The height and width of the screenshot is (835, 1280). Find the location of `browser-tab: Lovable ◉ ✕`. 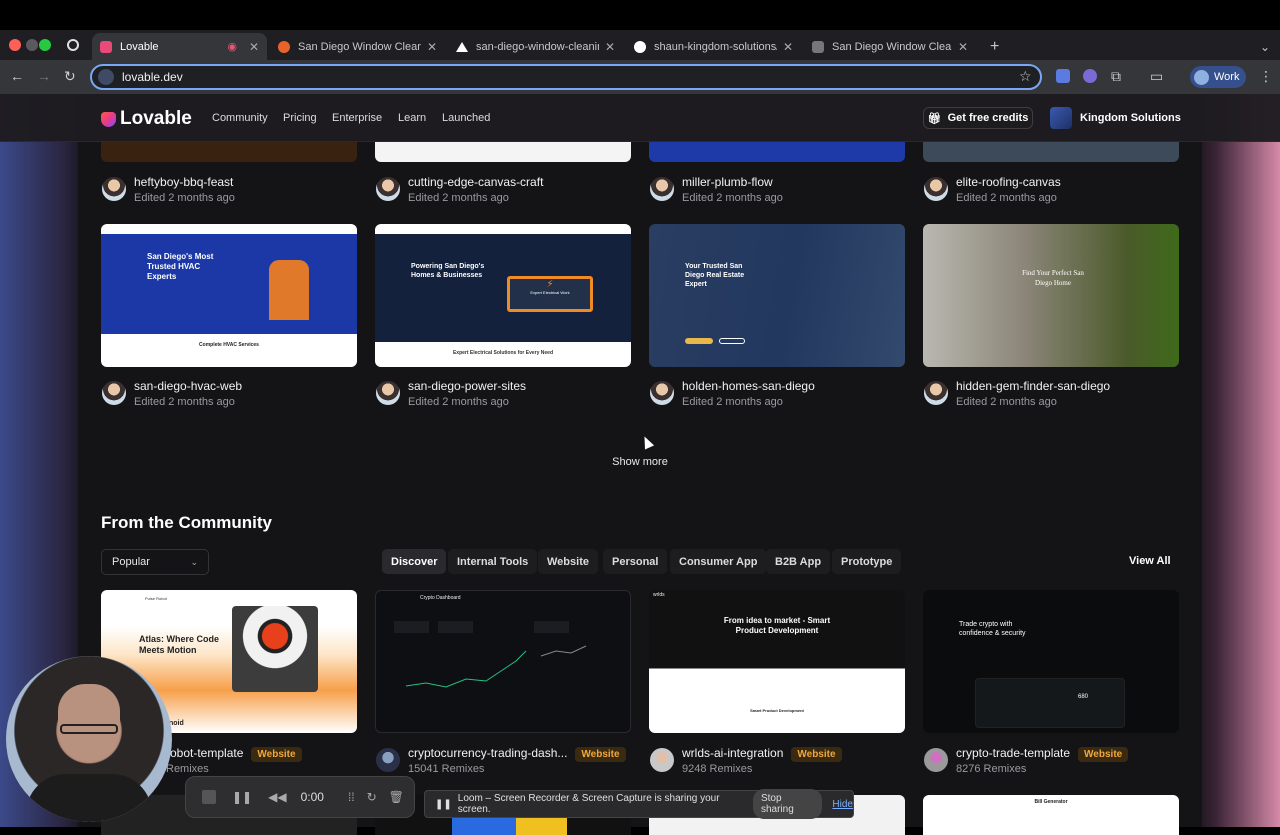

browser-tab: Lovable ◉ ✕ is located at coordinates (179, 46).